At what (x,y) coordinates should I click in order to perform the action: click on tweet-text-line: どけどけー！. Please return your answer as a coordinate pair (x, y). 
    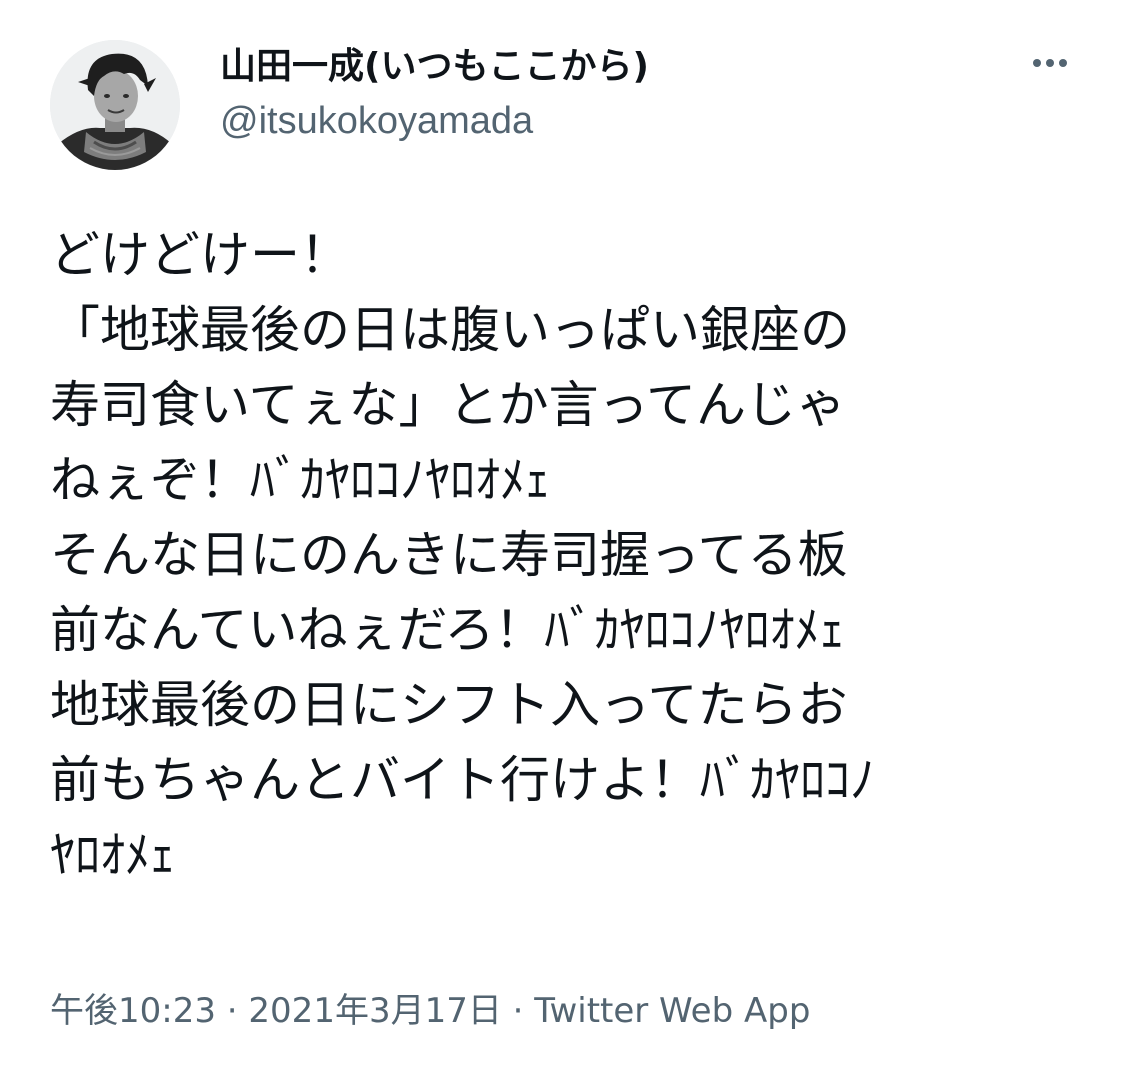
    Looking at the image, I should click on (200, 255).